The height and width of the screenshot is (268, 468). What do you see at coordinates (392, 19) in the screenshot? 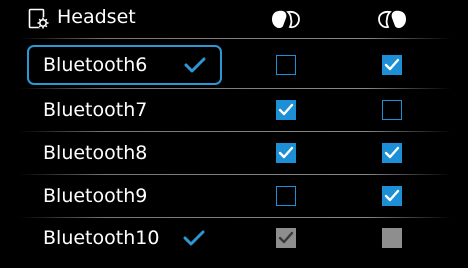
I see `right-earbud-icon` at bounding box center [392, 19].